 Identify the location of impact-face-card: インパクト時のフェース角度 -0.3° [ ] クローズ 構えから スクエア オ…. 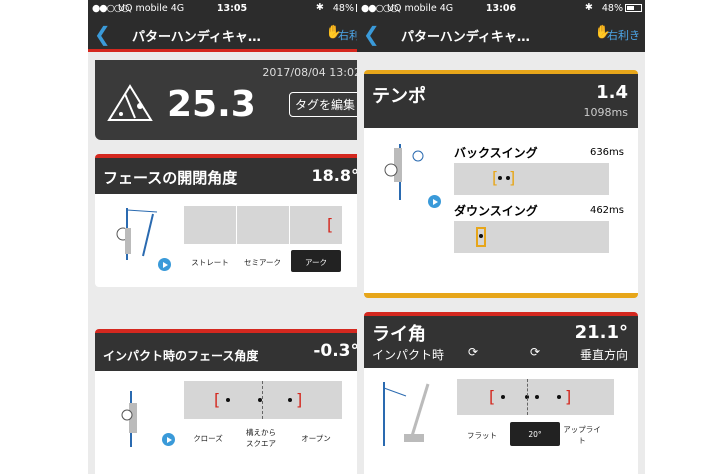
(232, 401).